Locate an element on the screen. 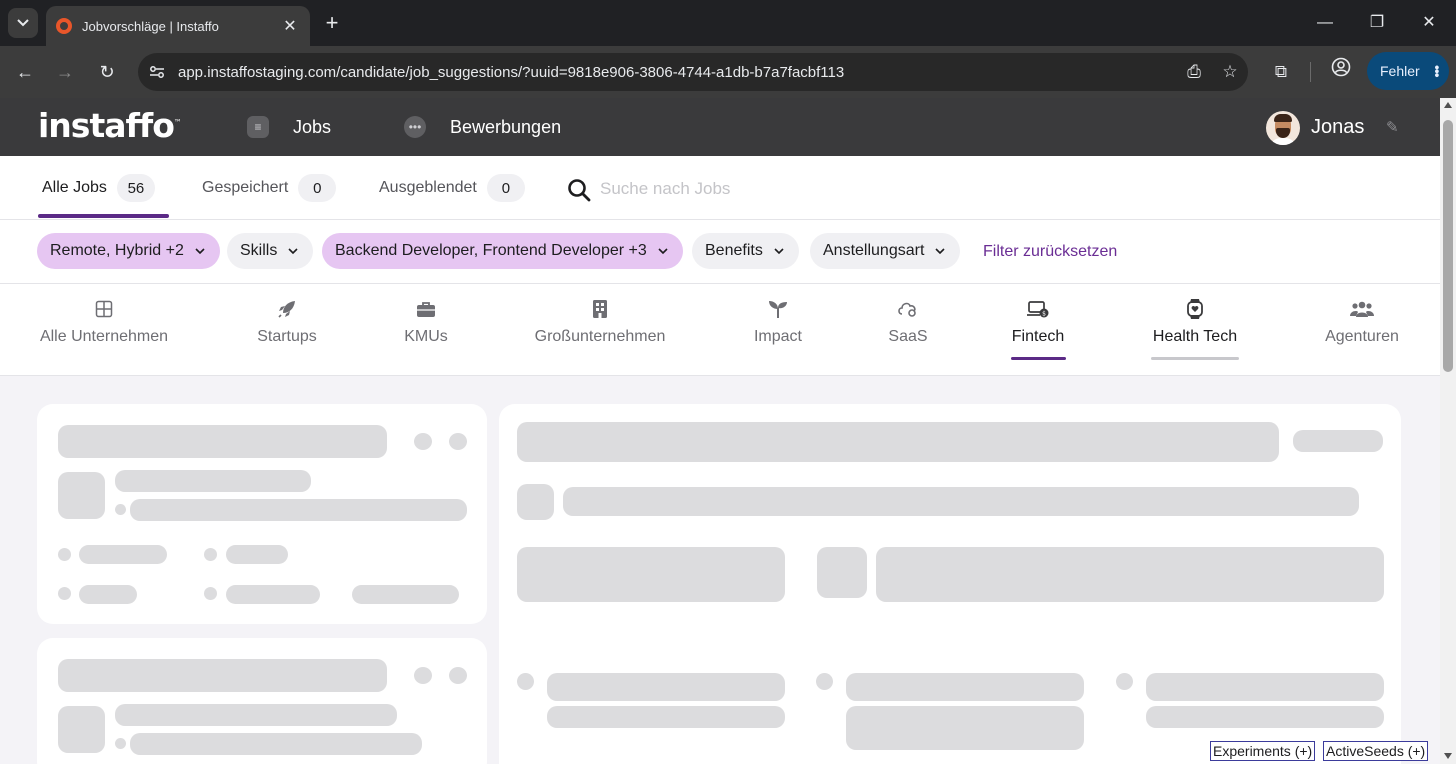  category-agenturen: Agenturen is located at coordinates (1362, 321).